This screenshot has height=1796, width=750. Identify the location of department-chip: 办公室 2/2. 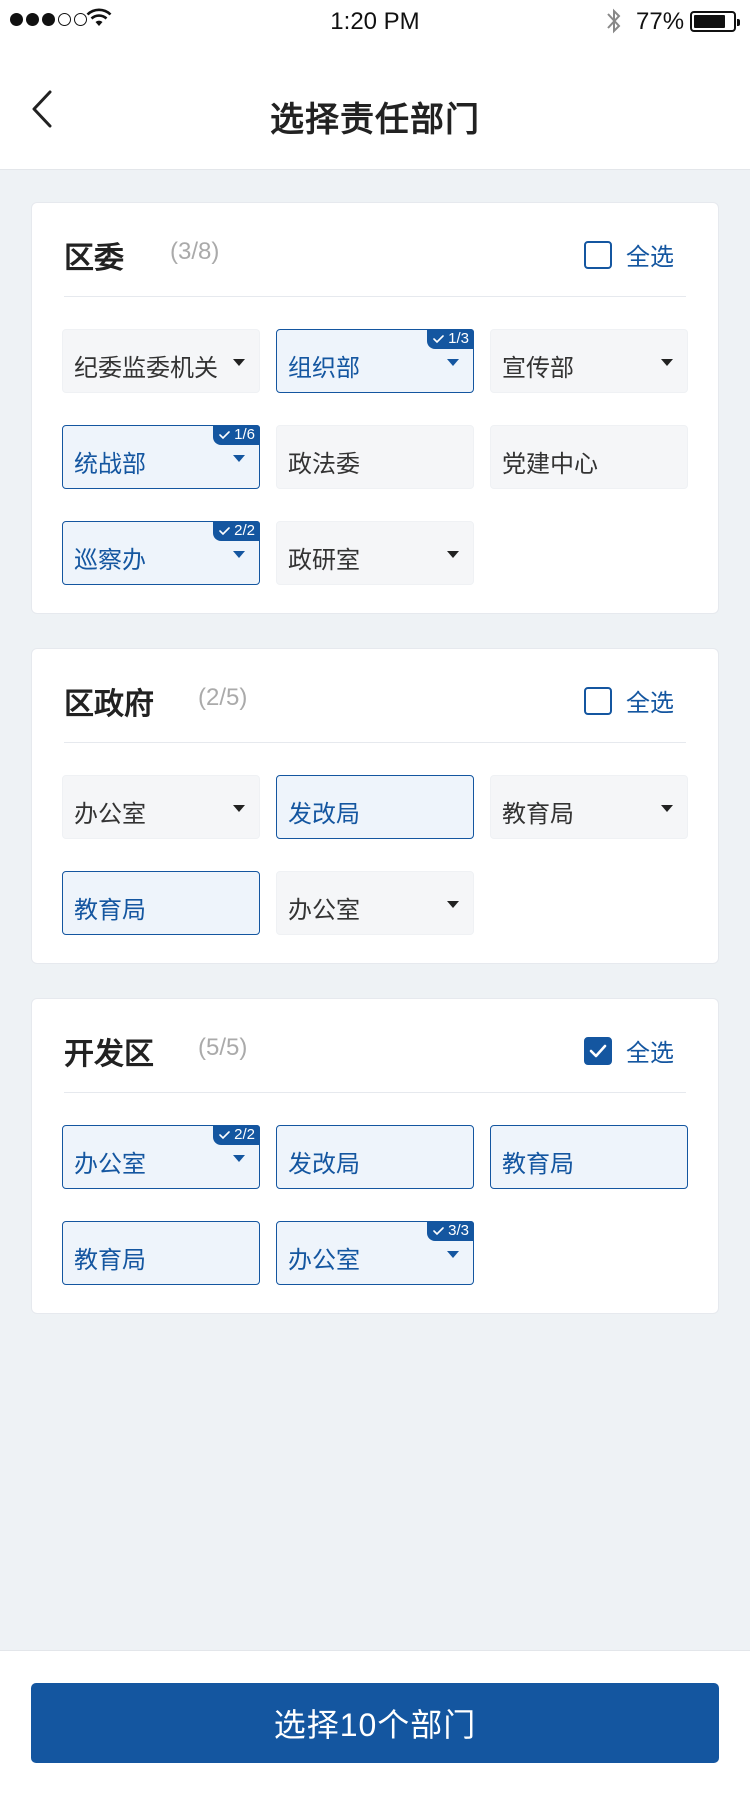
(161, 1157).